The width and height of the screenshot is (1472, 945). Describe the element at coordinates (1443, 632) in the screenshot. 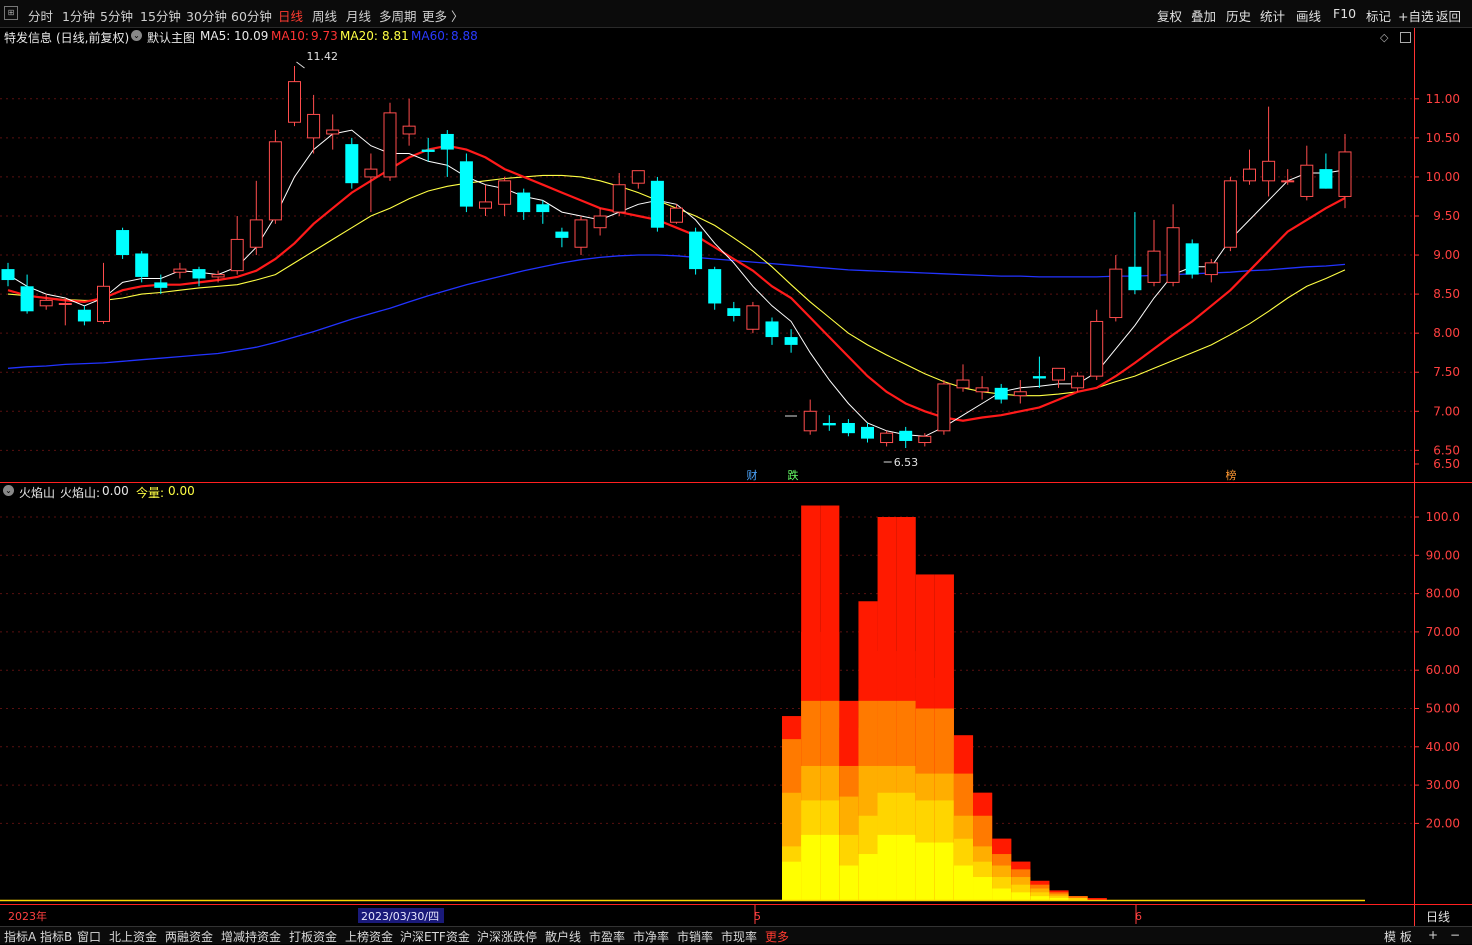

I see `volume-tick-label: 70.00` at that location.